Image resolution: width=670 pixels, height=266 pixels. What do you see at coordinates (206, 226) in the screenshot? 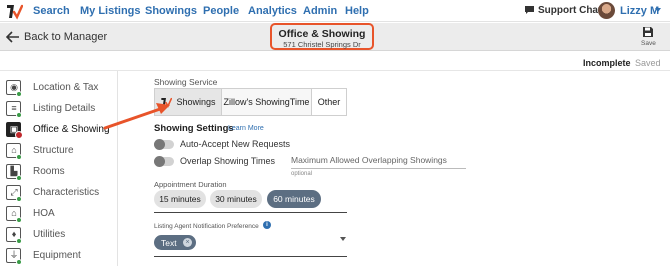
I see `notification-preference-label: Listing Agent Notification Preference` at bounding box center [206, 226].